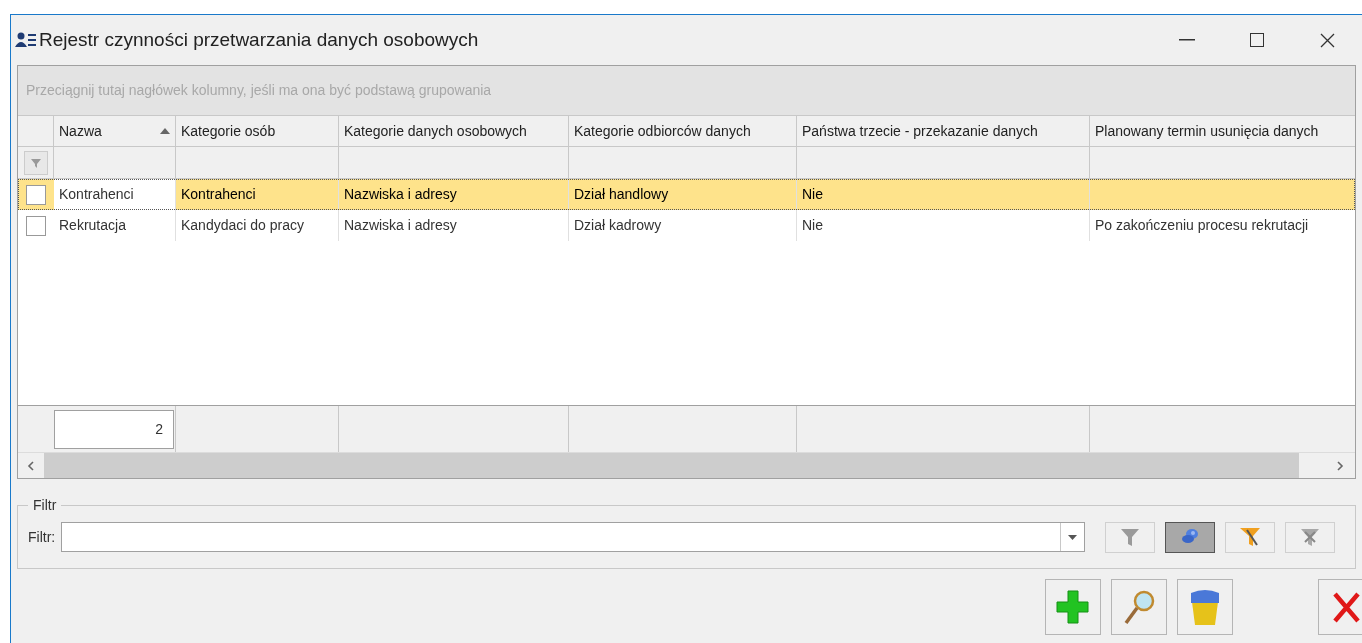 The image size is (1362, 643). Describe the element at coordinates (1202, 225) in the screenshot. I see `table-cell-text: Po zakończeniu procesu rekrutacji` at that location.